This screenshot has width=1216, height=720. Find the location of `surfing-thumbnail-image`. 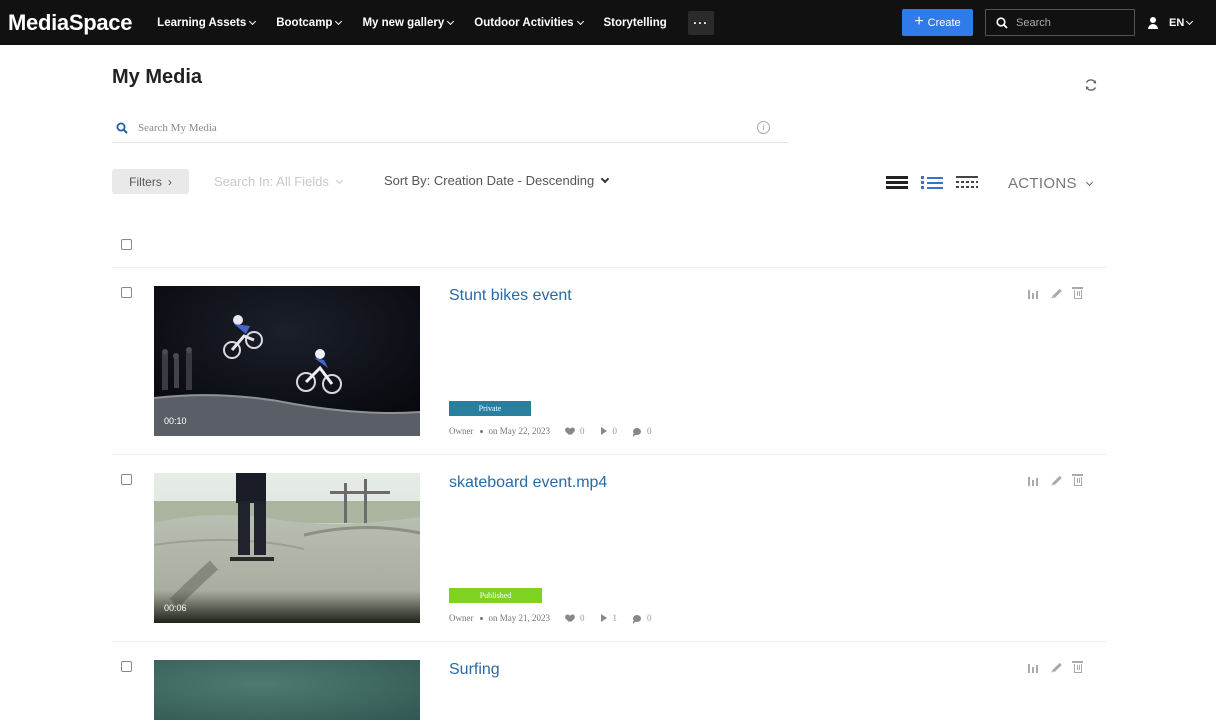

surfing-thumbnail-image is located at coordinates (287, 690).